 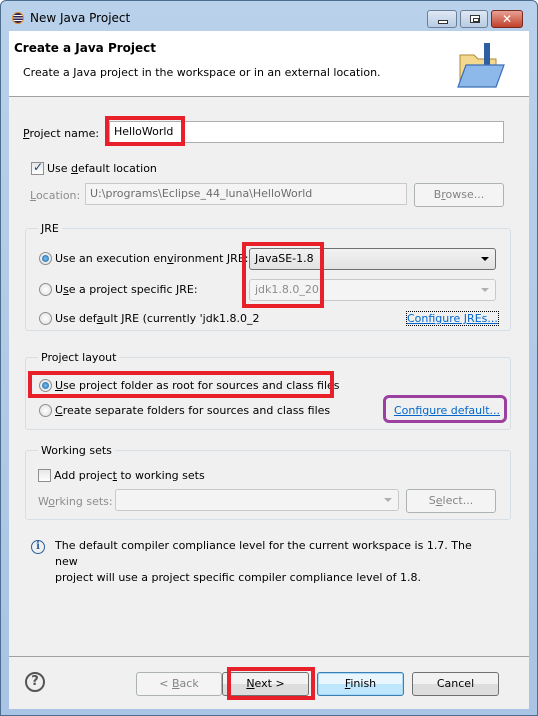 What do you see at coordinates (76, 450) in the screenshot?
I see `working-sets-group-label: Working sets` at bounding box center [76, 450].